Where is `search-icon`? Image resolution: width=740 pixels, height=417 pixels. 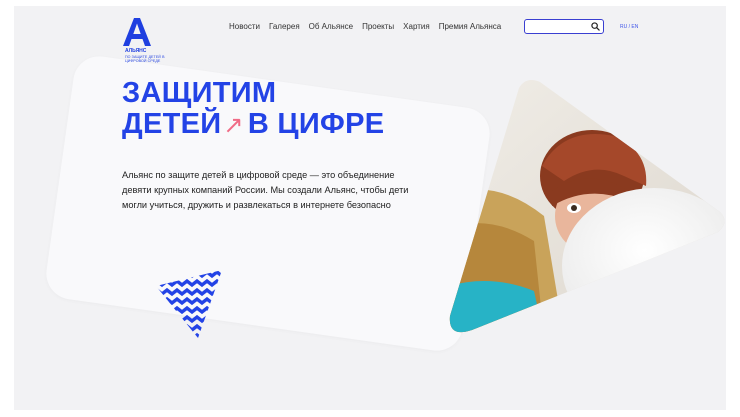
search-icon is located at coordinates (595, 26).